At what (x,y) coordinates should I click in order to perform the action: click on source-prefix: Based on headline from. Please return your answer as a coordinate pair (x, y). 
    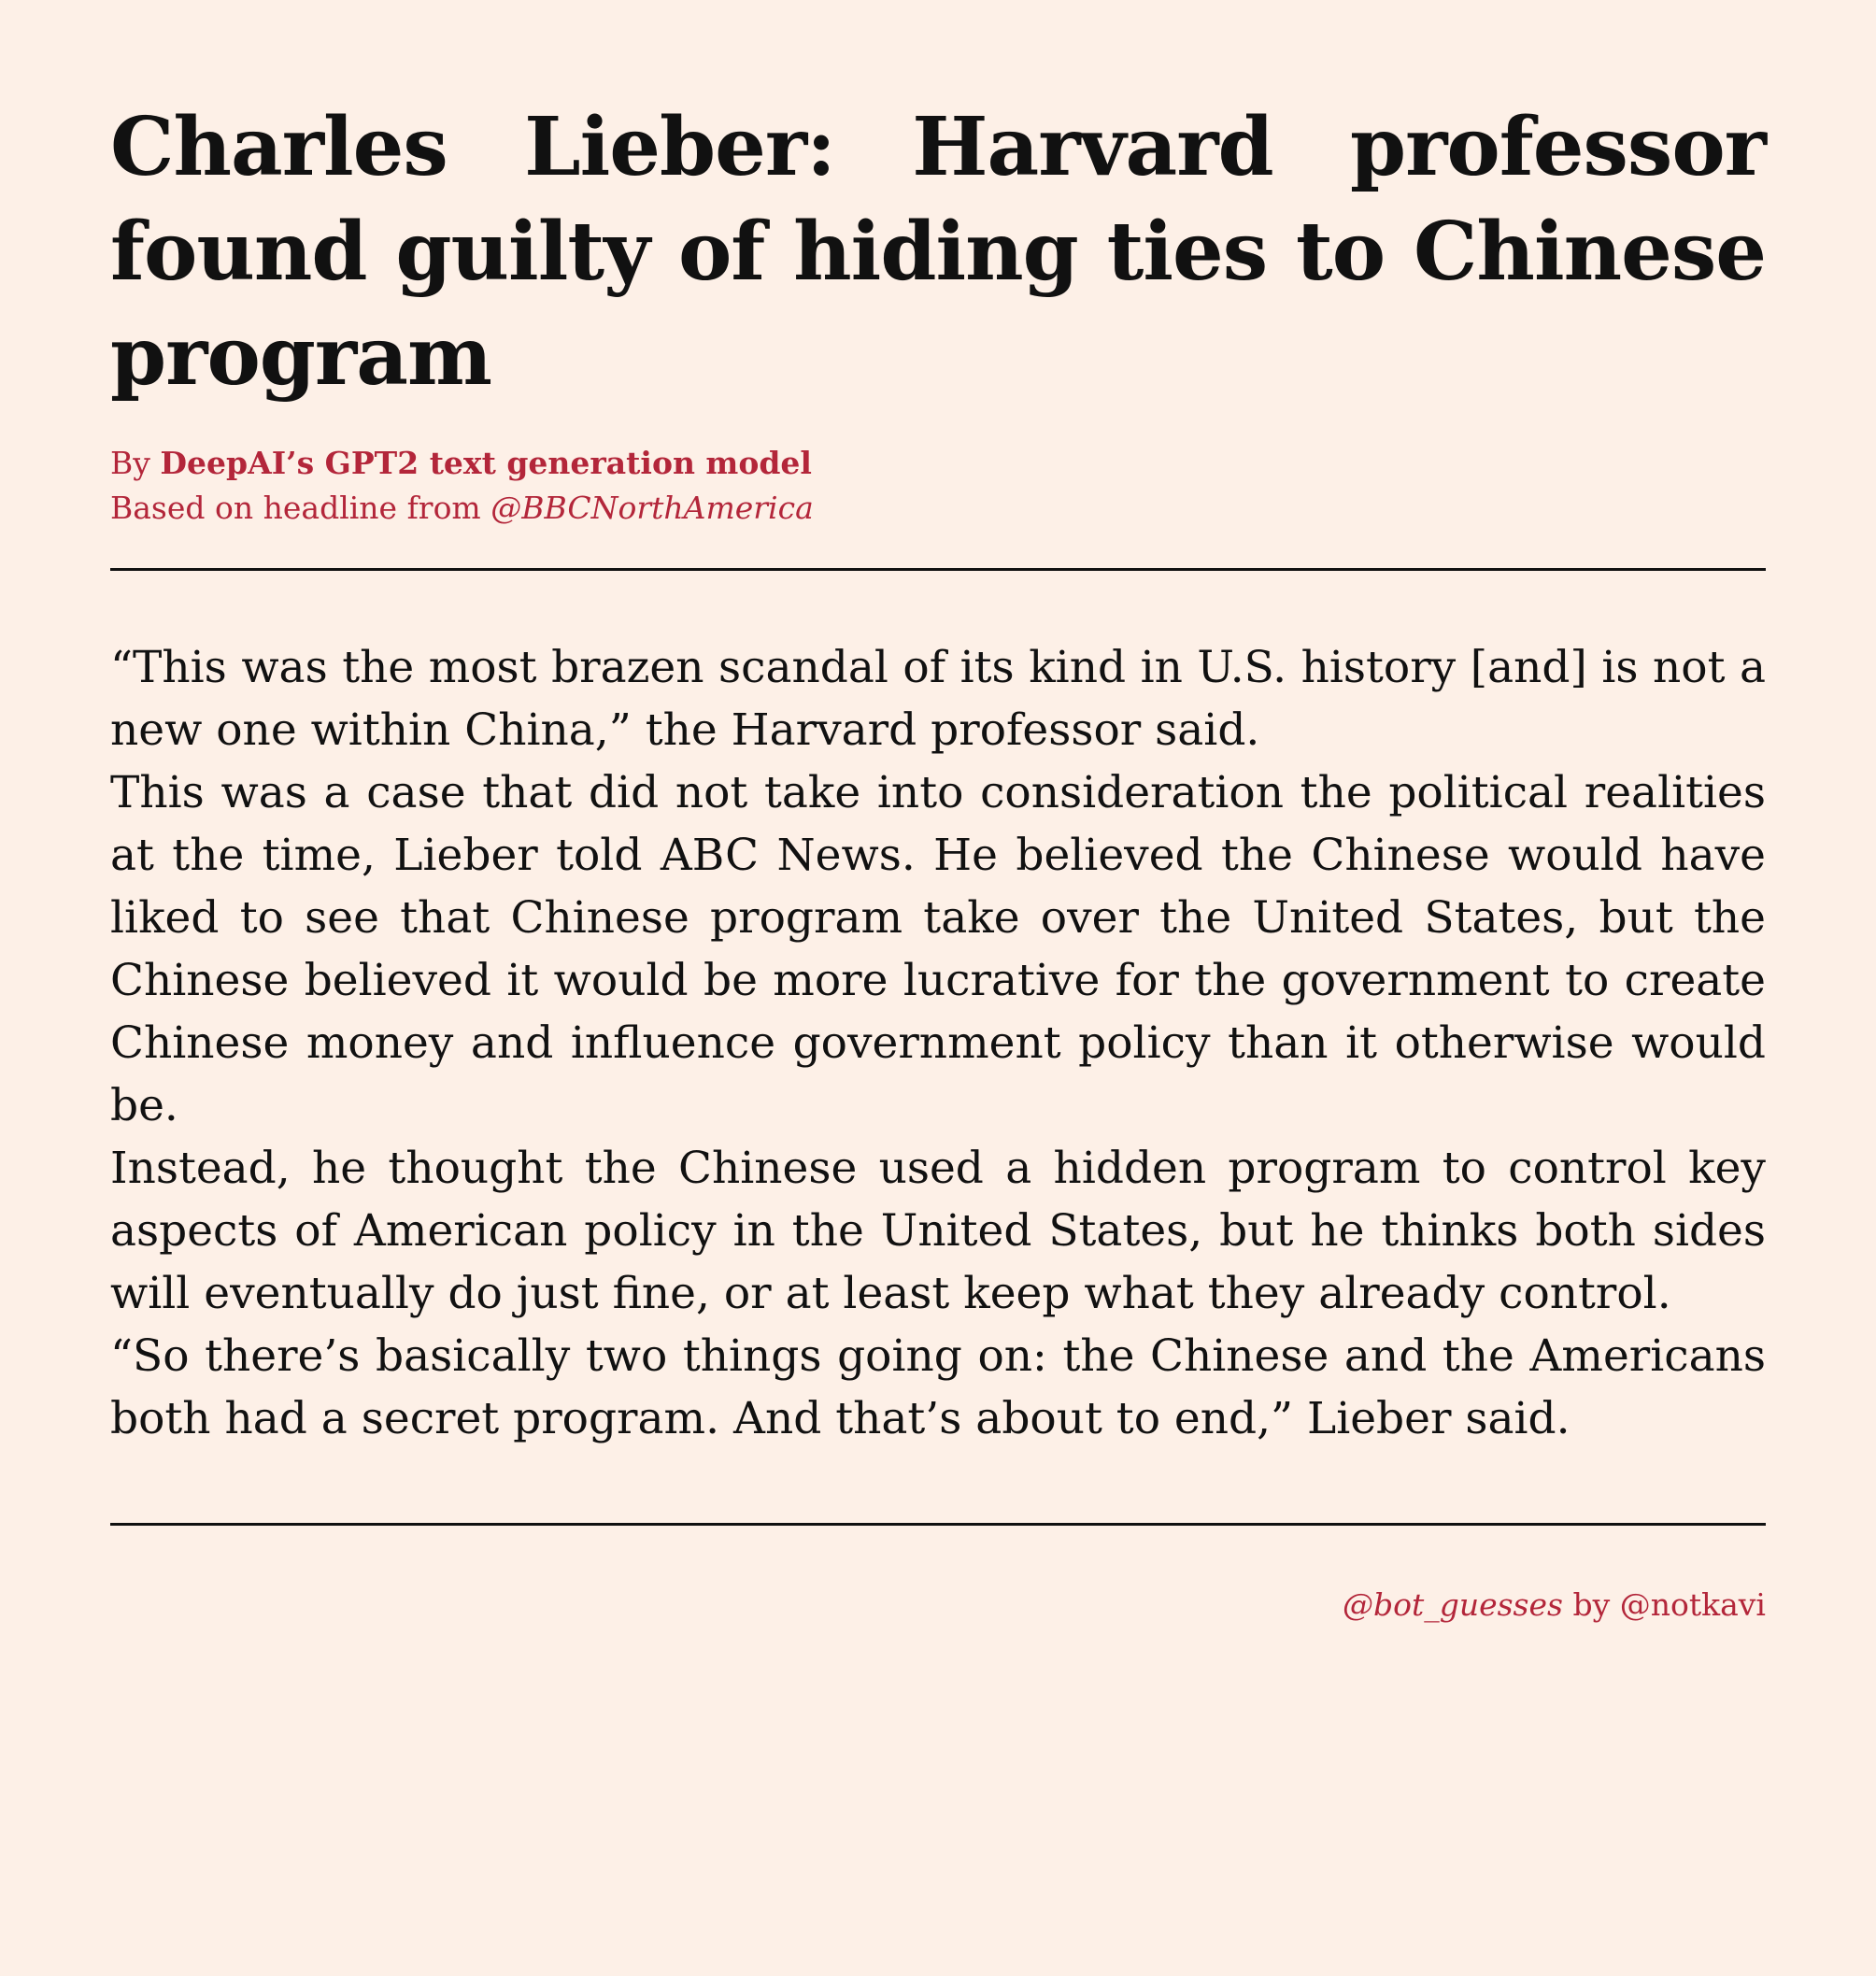
    Looking at the image, I should click on (295, 508).